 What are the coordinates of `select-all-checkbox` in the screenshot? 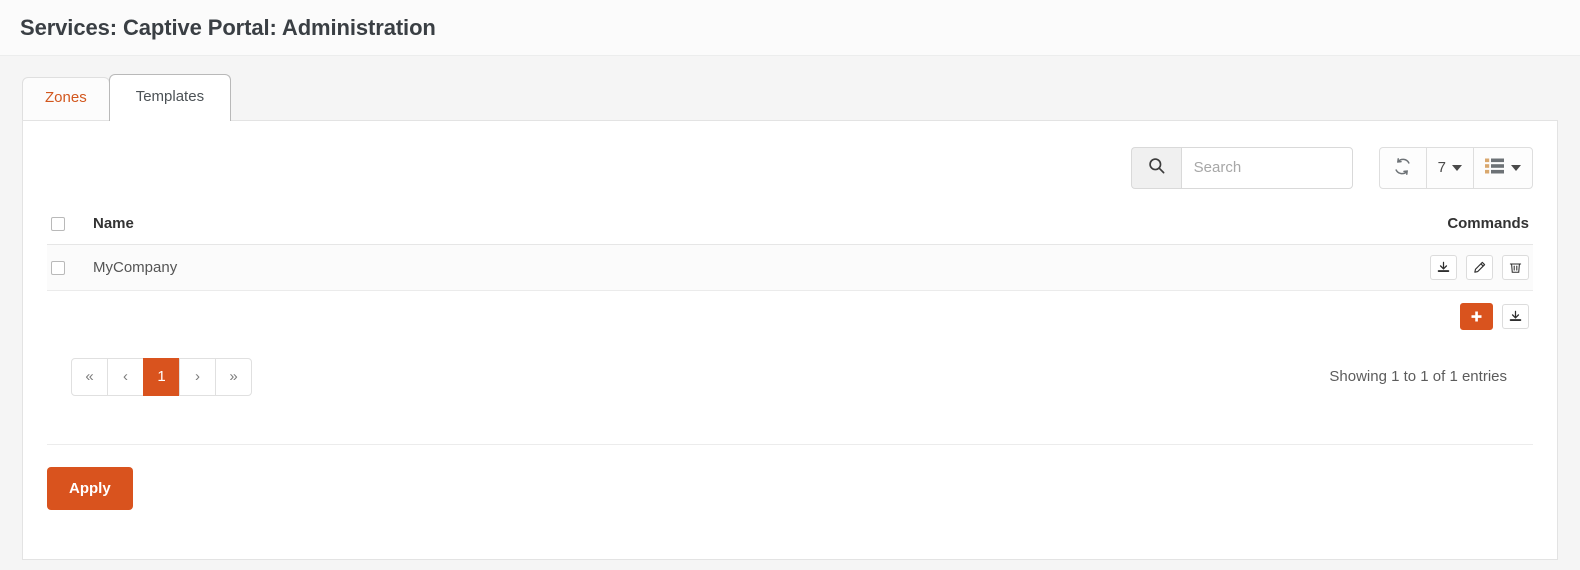 It's located at (58, 223).